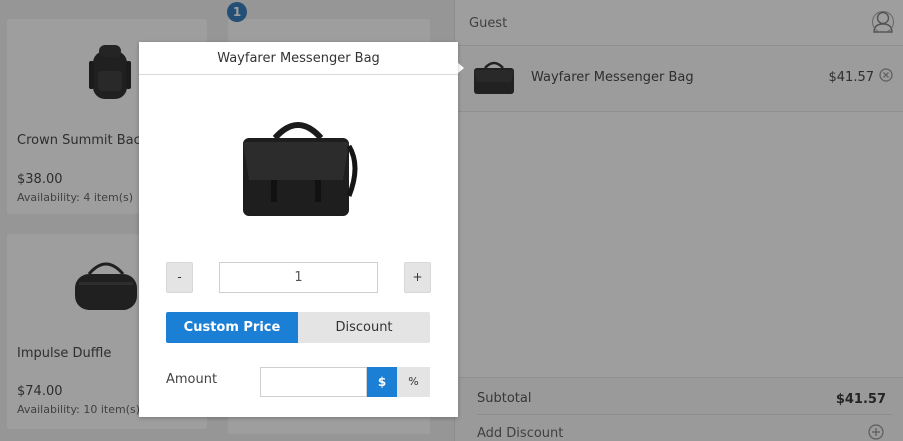 The width and height of the screenshot is (903, 441). What do you see at coordinates (232, 327) in the screenshot?
I see `custom-price-tab: Custom Price` at bounding box center [232, 327].